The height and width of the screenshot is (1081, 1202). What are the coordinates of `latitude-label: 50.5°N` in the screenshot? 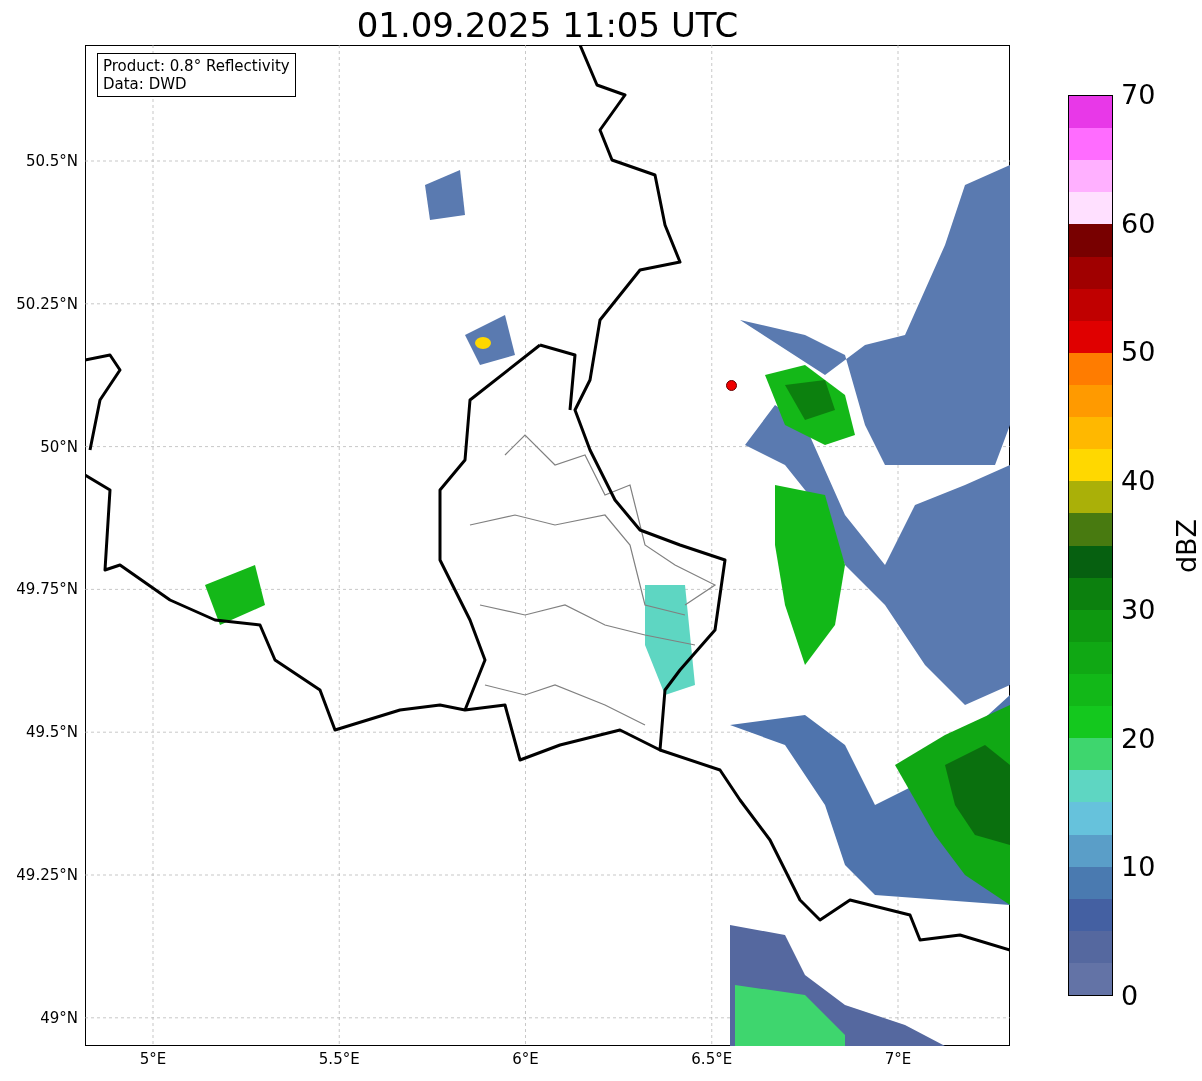 It's located at (51, 161).